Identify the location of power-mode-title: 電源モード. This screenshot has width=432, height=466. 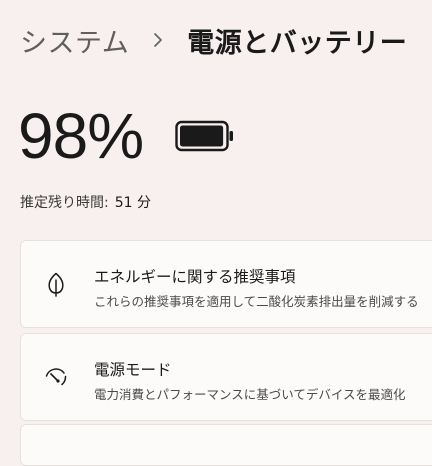
(133, 370).